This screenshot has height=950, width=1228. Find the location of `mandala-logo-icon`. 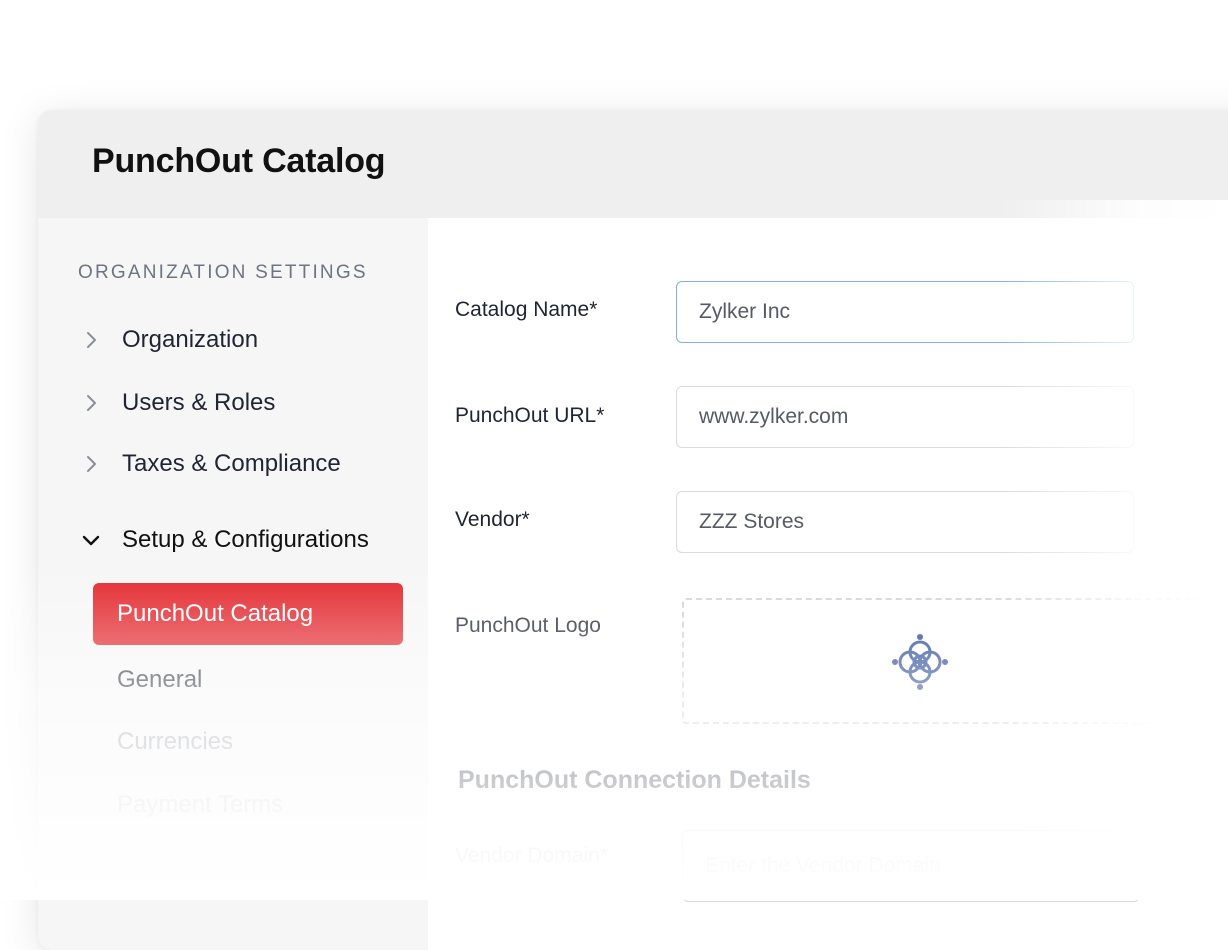

mandala-logo-icon is located at coordinates (920, 662).